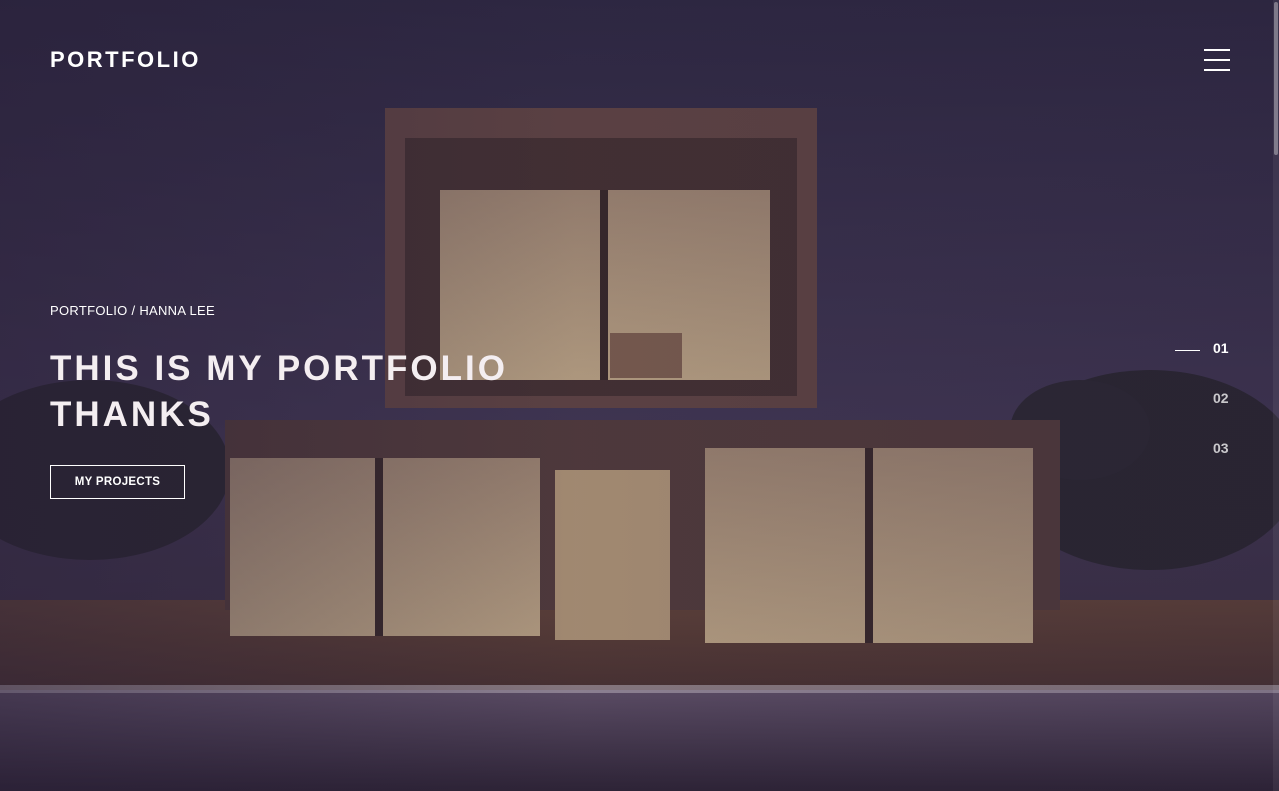  Describe the element at coordinates (1246, 348) in the screenshot. I see `slide-nav-01: 01` at that location.